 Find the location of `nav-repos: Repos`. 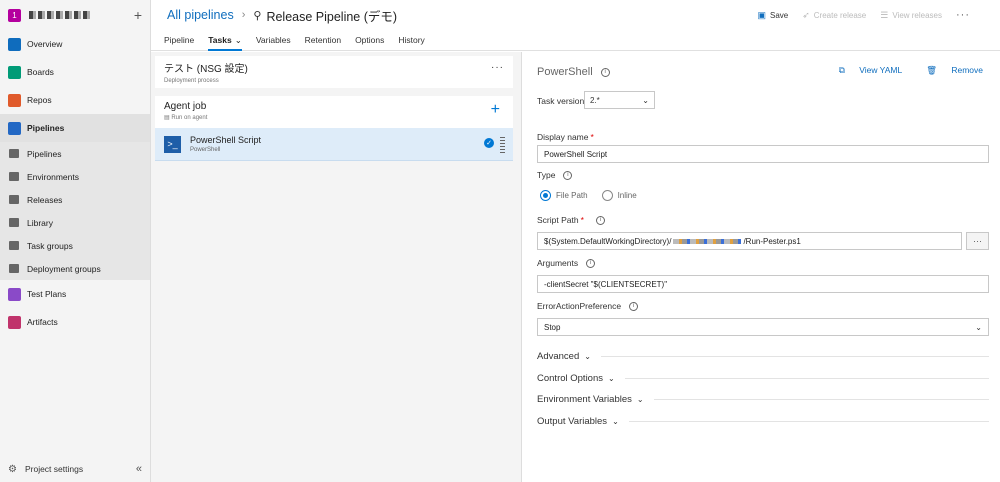

nav-repos: Repos is located at coordinates (75, 100).